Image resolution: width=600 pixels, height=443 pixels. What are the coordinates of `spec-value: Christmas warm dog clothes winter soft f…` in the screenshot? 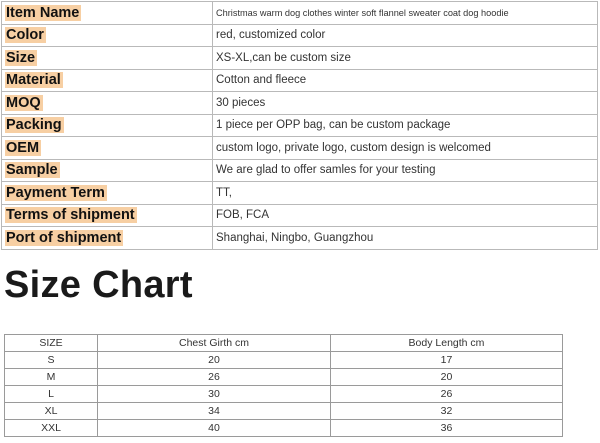 It's located at (405, 13).